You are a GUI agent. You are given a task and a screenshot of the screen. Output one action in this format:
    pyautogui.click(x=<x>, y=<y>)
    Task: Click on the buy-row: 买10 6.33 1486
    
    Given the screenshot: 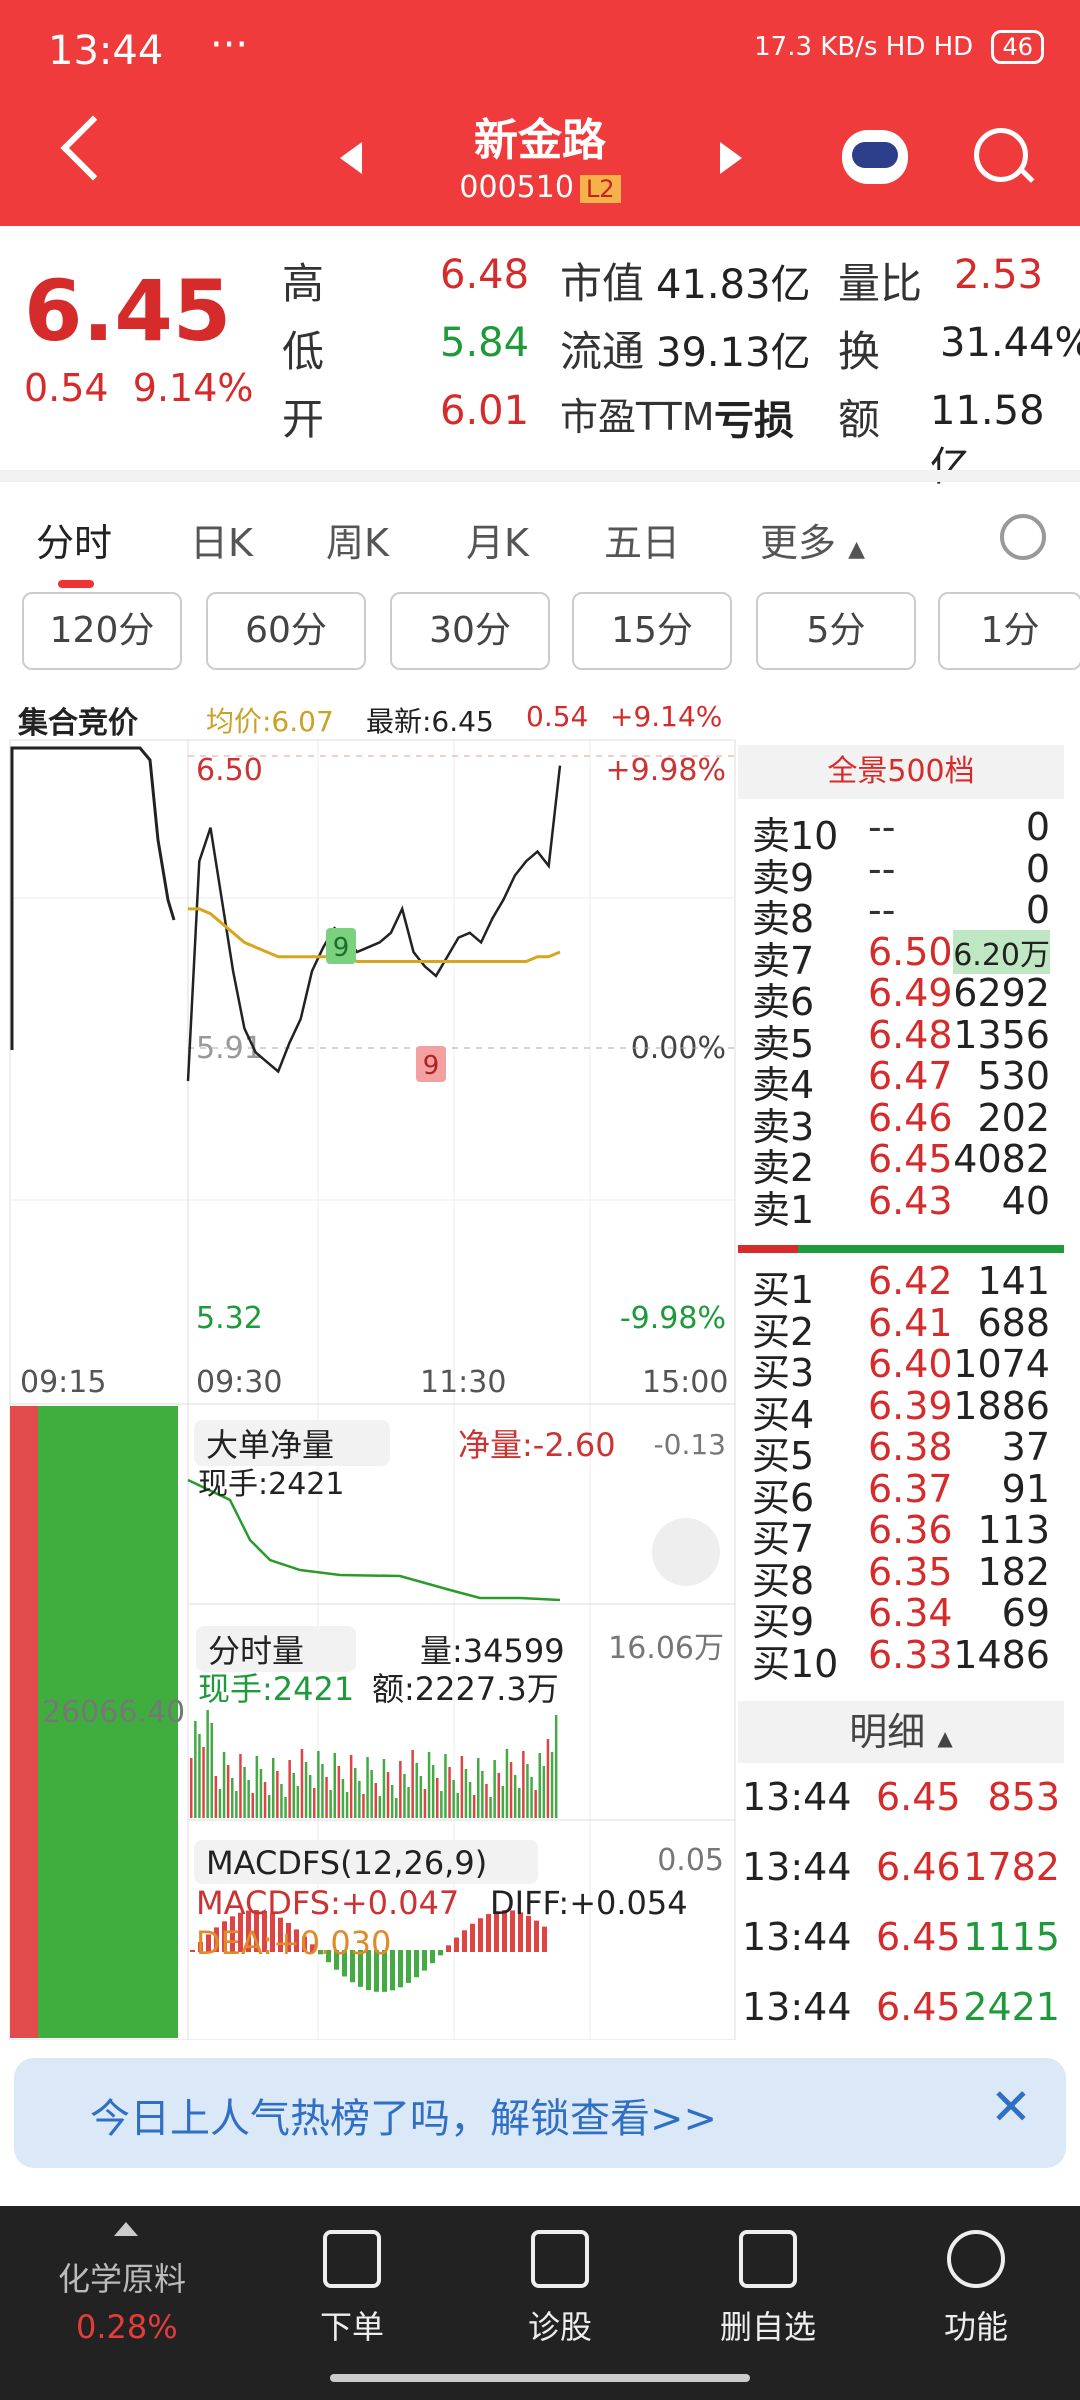 What is the action you would take?
    pyautogui.click(x=901, y=1659)
    